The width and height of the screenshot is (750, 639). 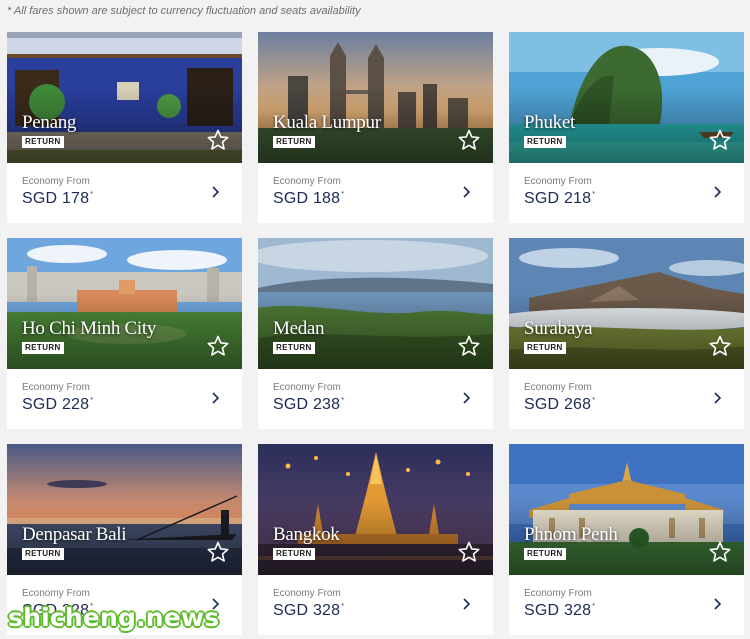 I want to click on fare-price: SGD 178*, so click(x=57, y=199).